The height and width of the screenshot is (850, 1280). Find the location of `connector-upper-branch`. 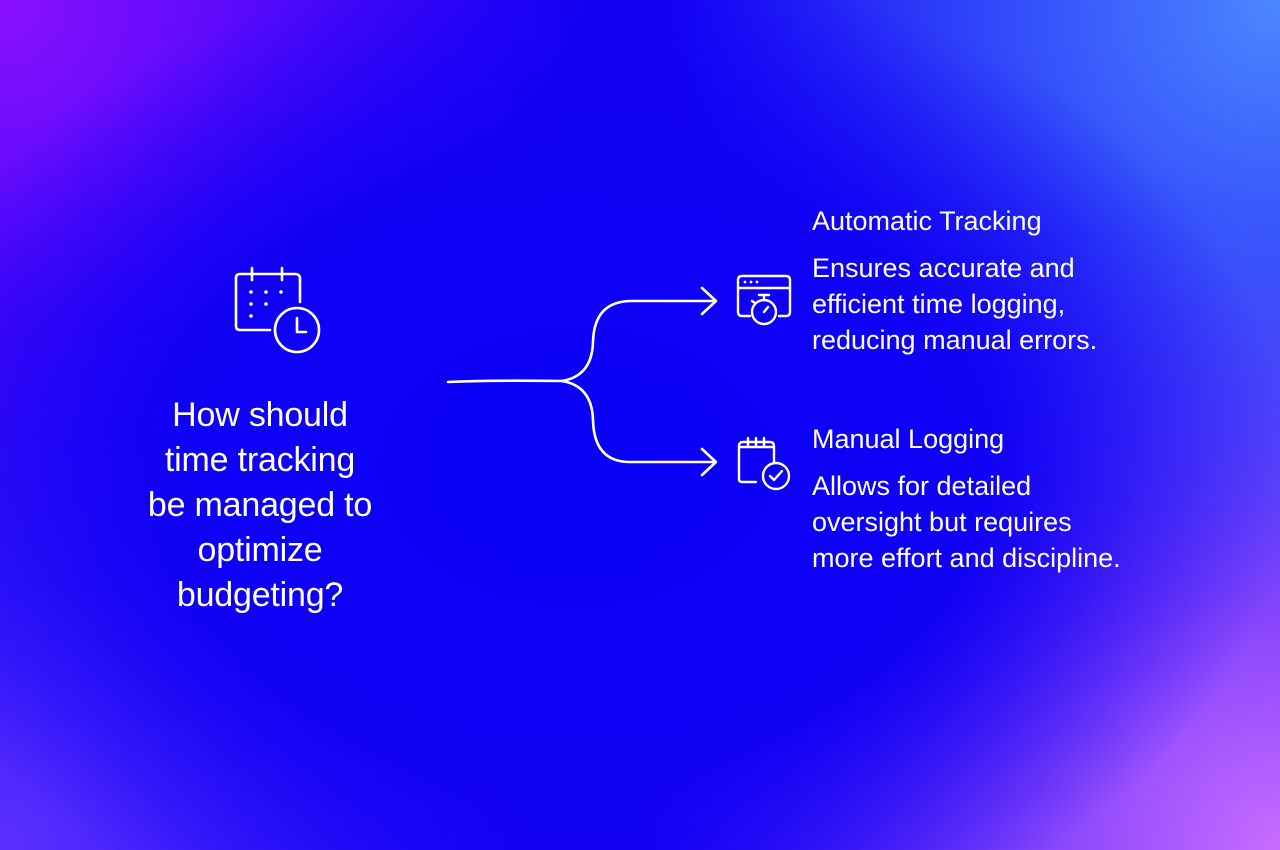

connector-upper-branch is located at coordinates (638, 341).